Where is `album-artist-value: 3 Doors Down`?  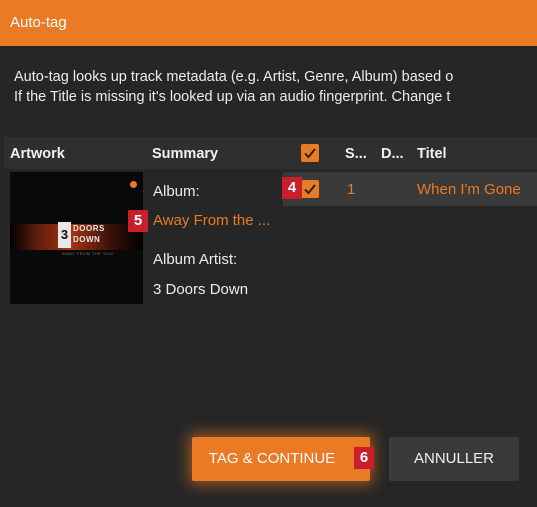 album-artist-value: 3 Doors Down is located at coordinates (201, 289).